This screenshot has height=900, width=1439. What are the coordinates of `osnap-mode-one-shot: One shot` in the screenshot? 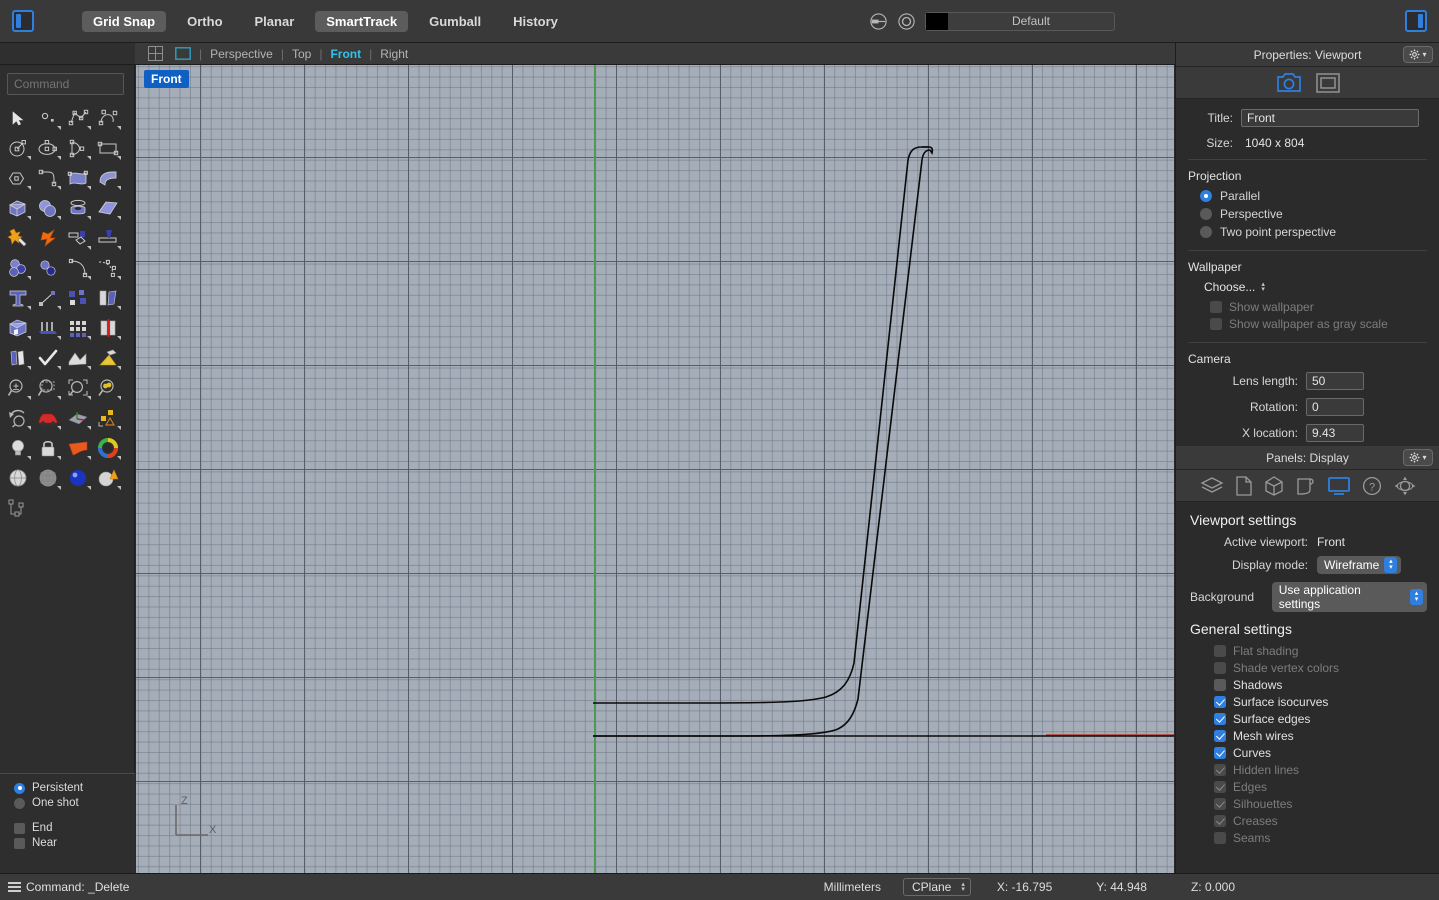 It's located at (74, 803).